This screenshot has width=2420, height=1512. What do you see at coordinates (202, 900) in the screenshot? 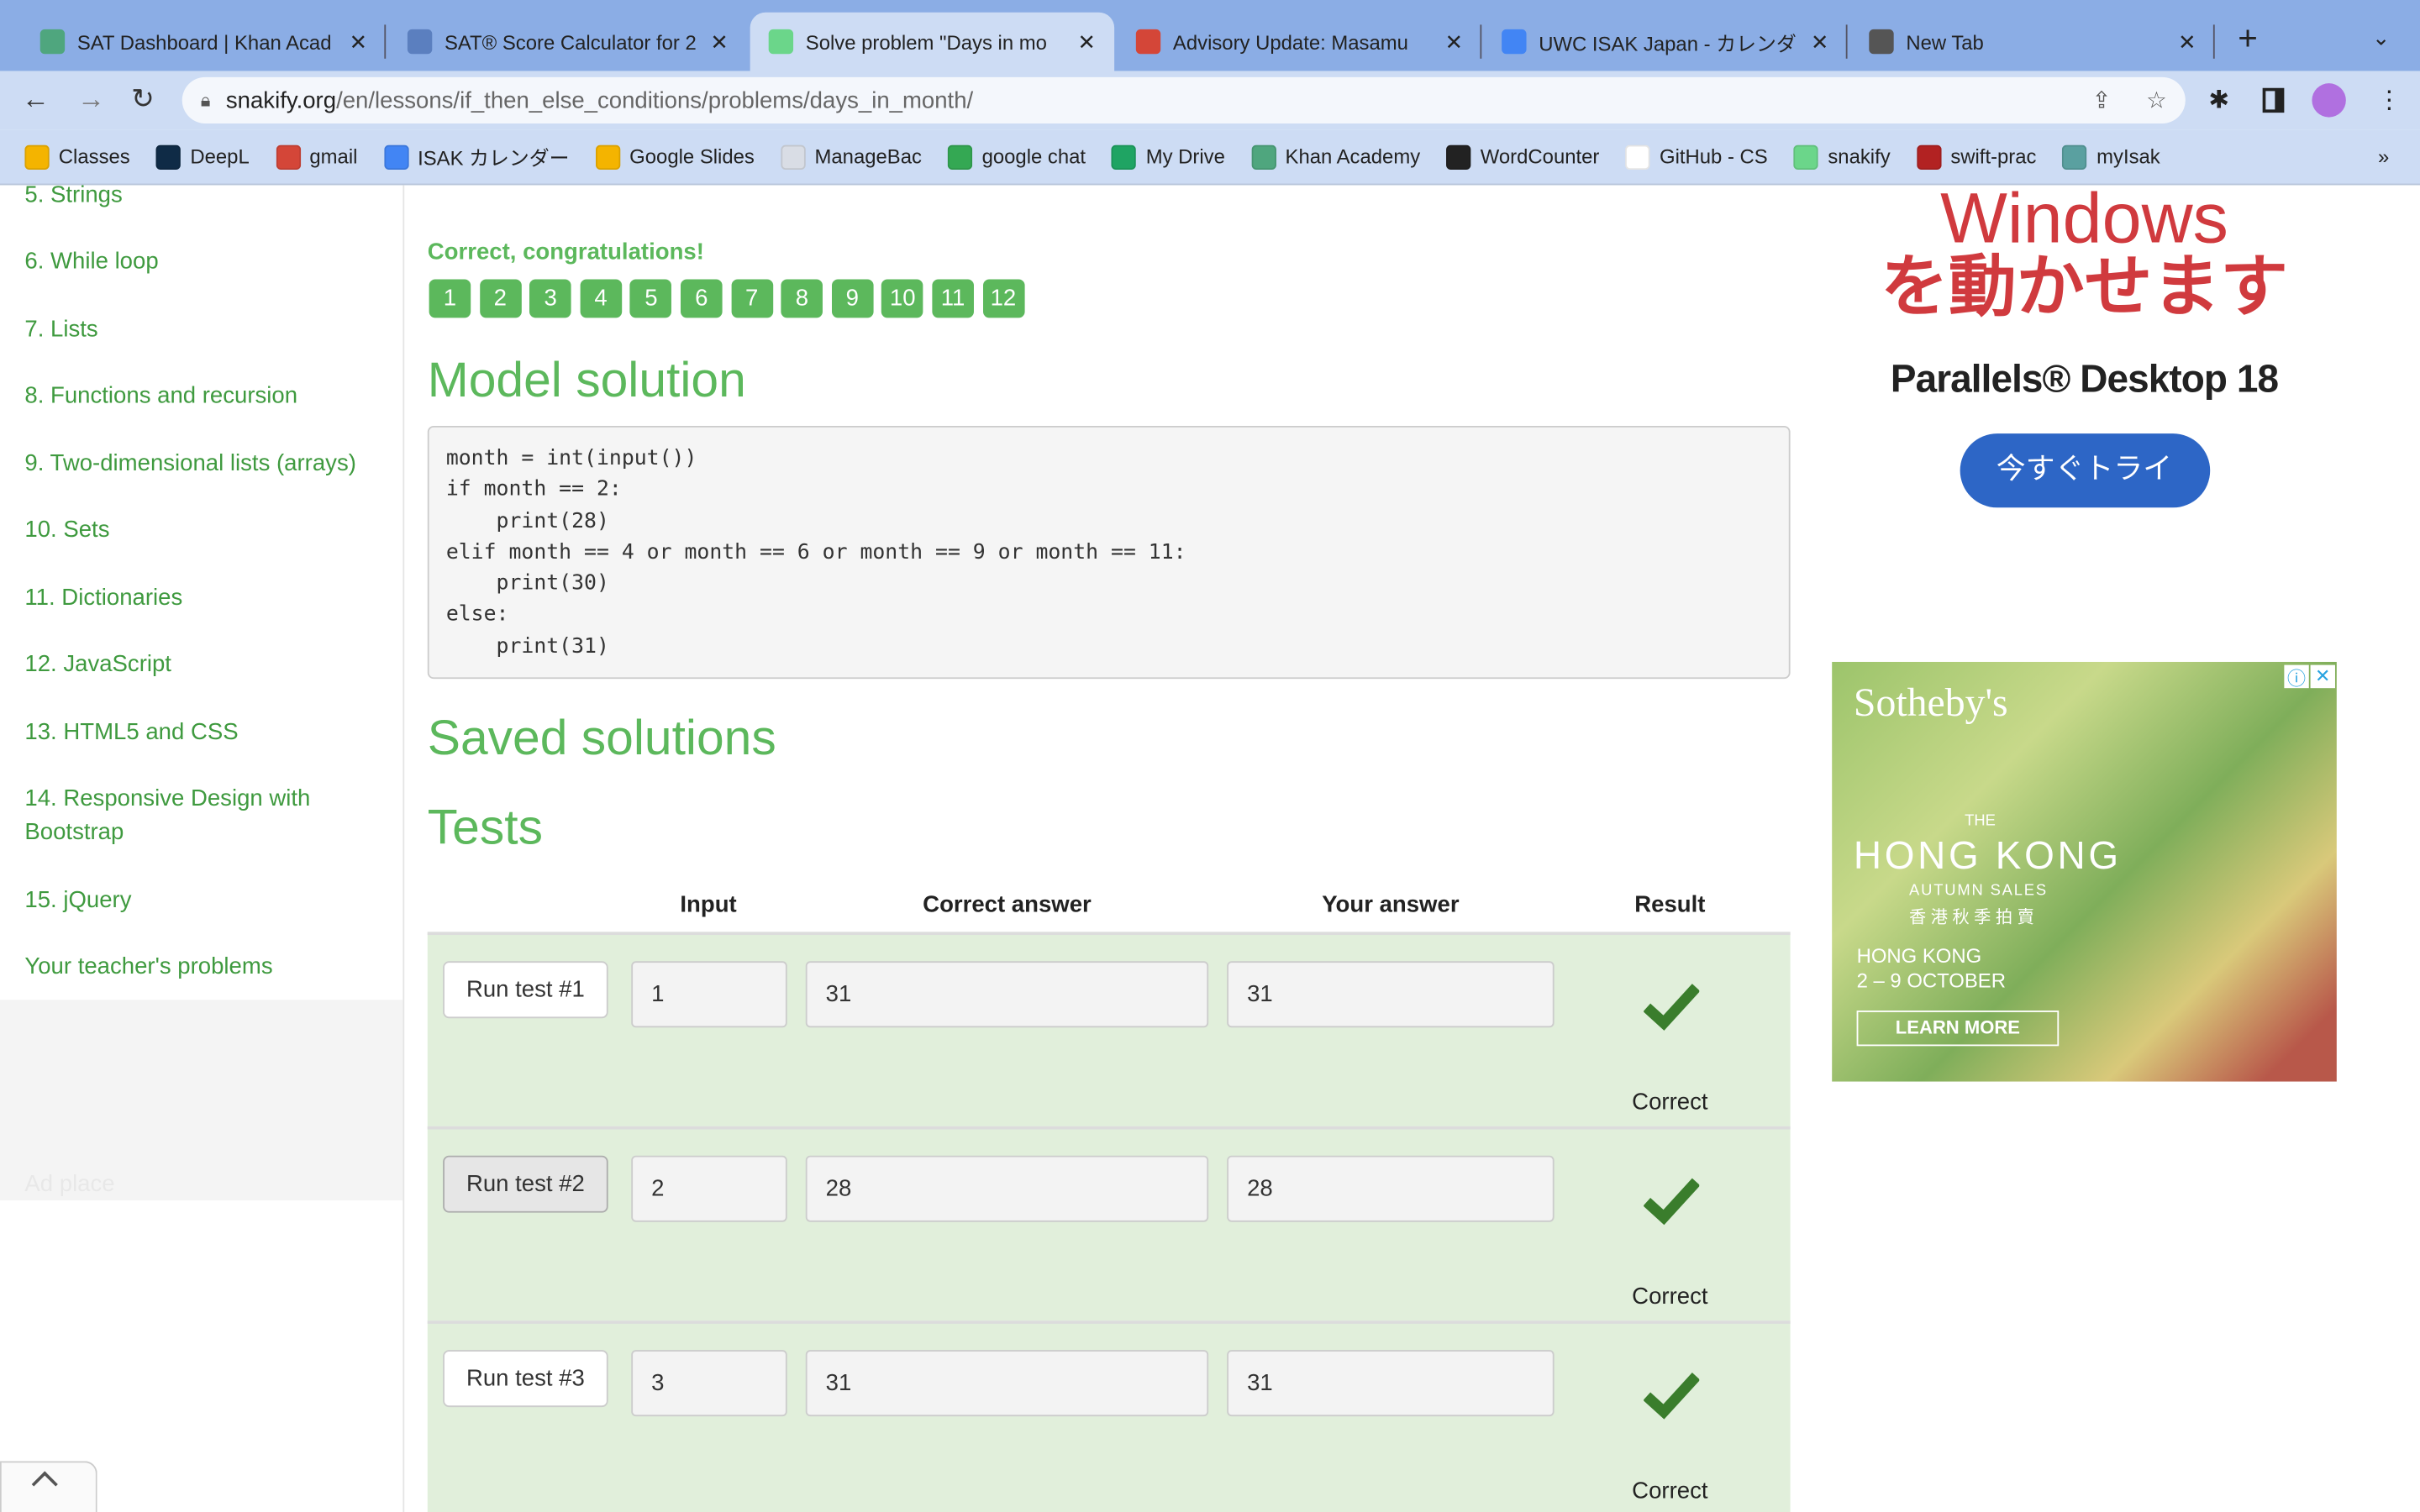
I see `sidebar-lesson-link: 15. jQuery` at bounding box center [202, 900].